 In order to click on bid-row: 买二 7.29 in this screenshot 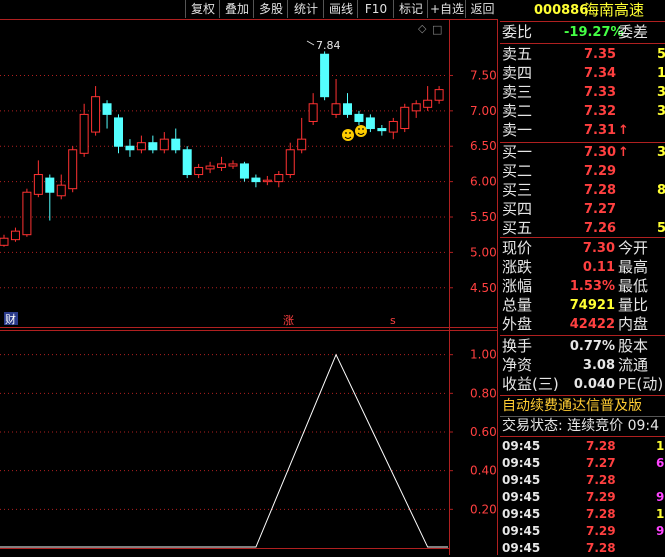, I will do `click(582, 171)`.